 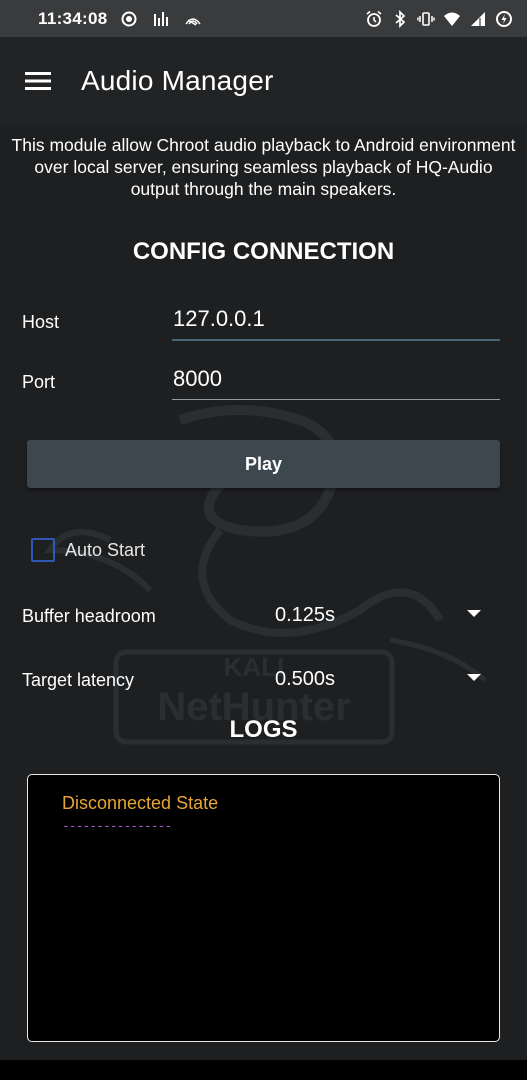 I want to click on log-state-text: Disconnected State, so click(x=140, y=803).